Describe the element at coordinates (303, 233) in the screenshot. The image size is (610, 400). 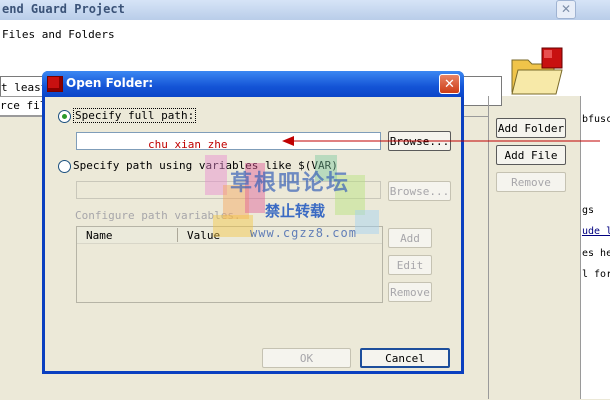
I see `watermark-url: www.cgzz8.com` at that location.